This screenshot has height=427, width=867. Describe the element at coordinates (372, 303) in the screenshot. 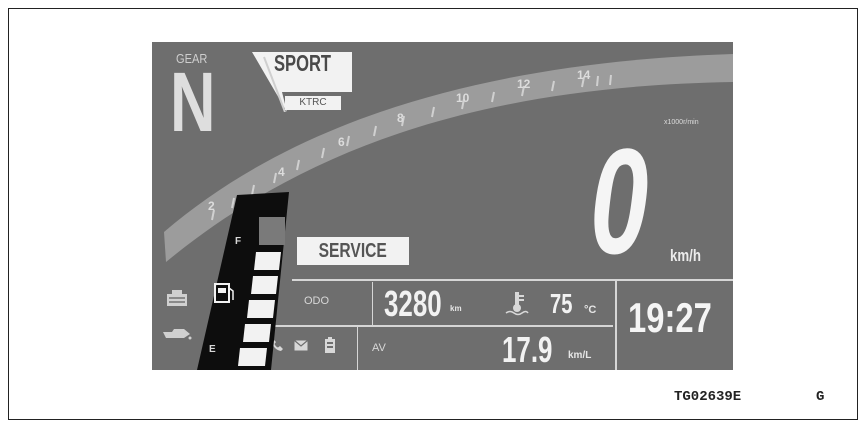

I see `divider-odo` at that location.